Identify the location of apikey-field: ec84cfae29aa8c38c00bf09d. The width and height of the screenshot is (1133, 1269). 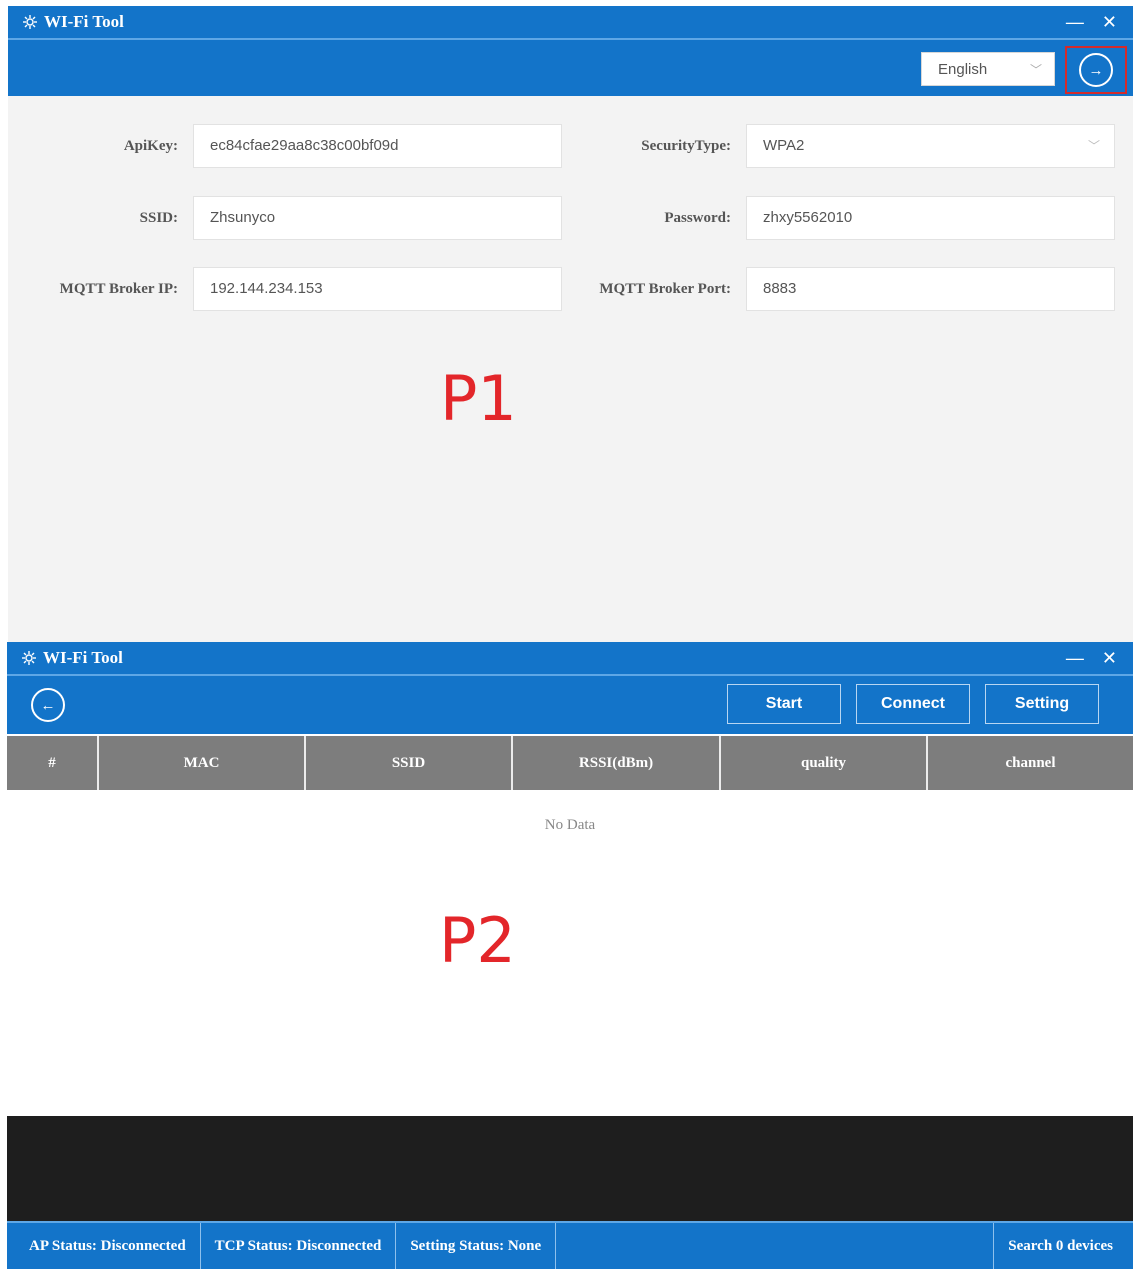
(377, 146).